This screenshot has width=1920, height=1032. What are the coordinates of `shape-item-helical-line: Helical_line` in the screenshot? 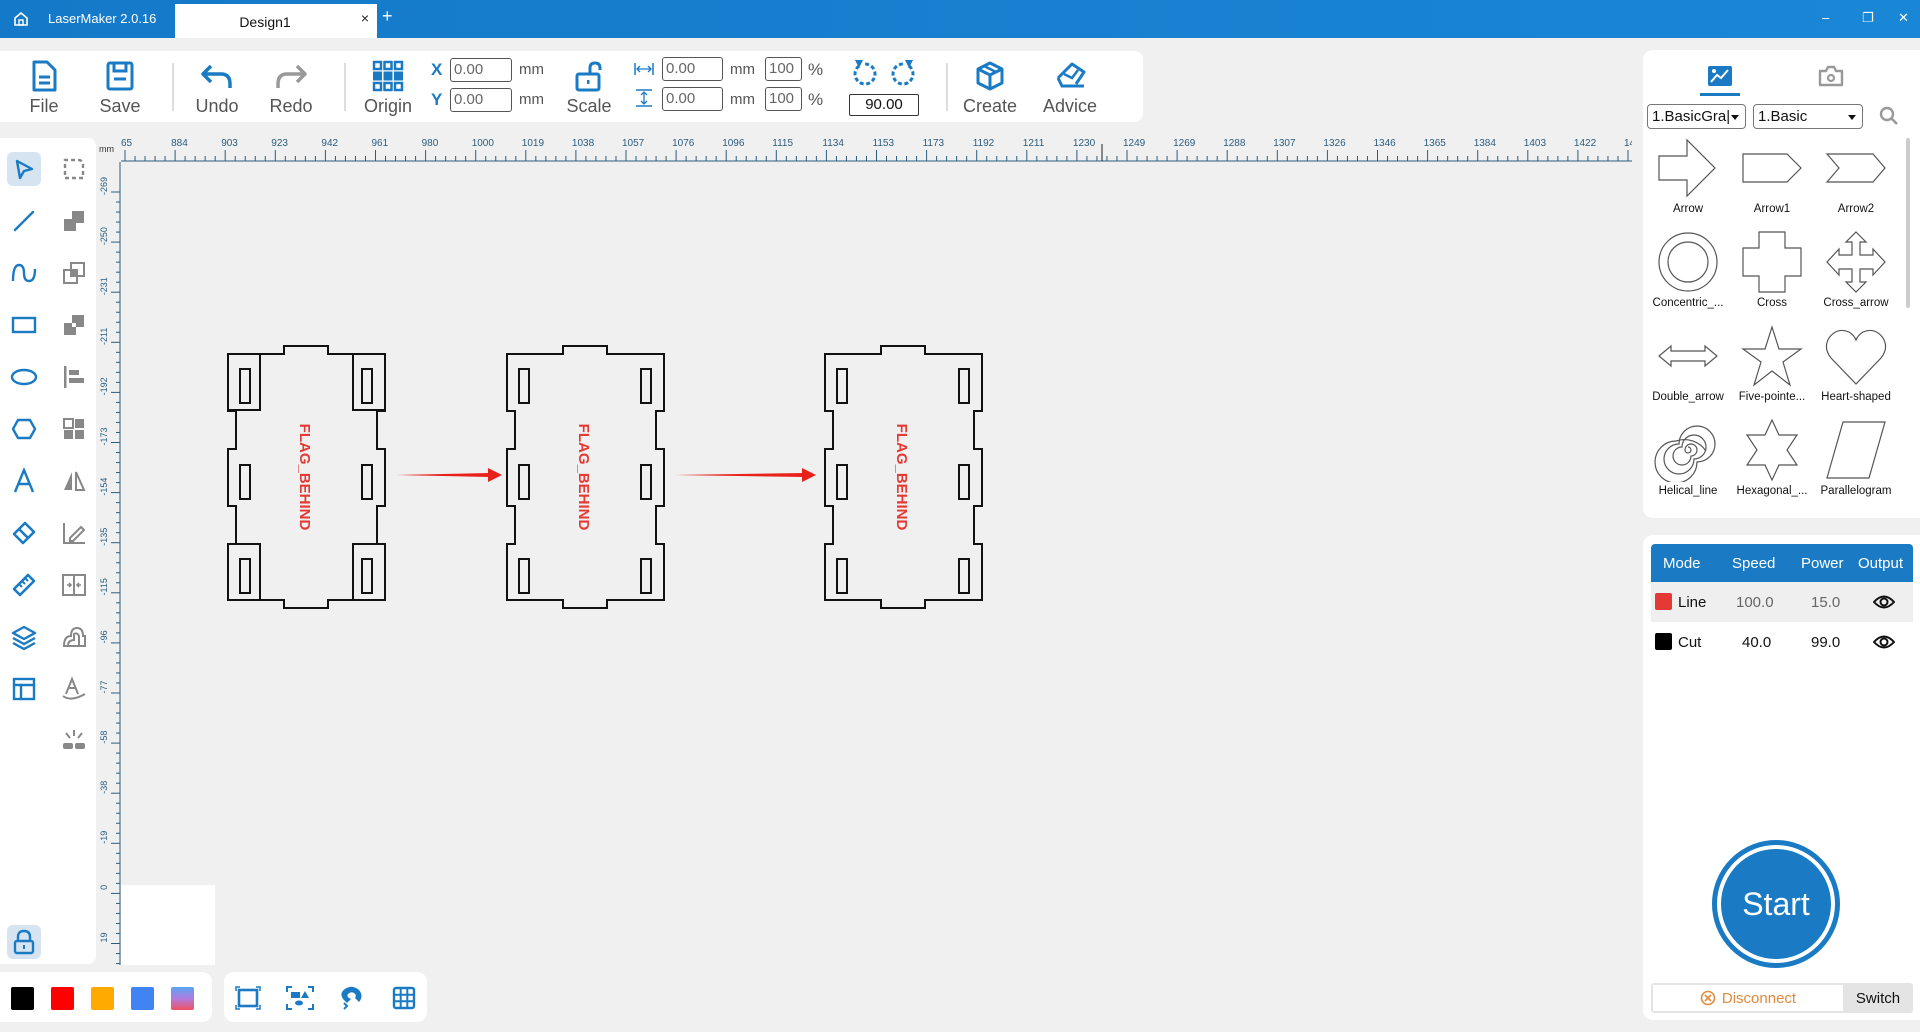 It's located at (1688, 465).